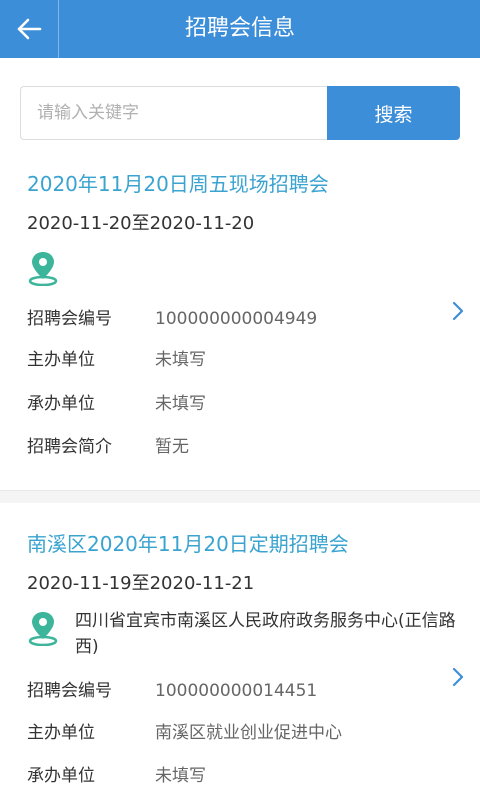 The width and height of the screenshot is (480, 802). I want to click on jobfair-date-range: 2020-11-19至2020-11-21, so click(141, 583).